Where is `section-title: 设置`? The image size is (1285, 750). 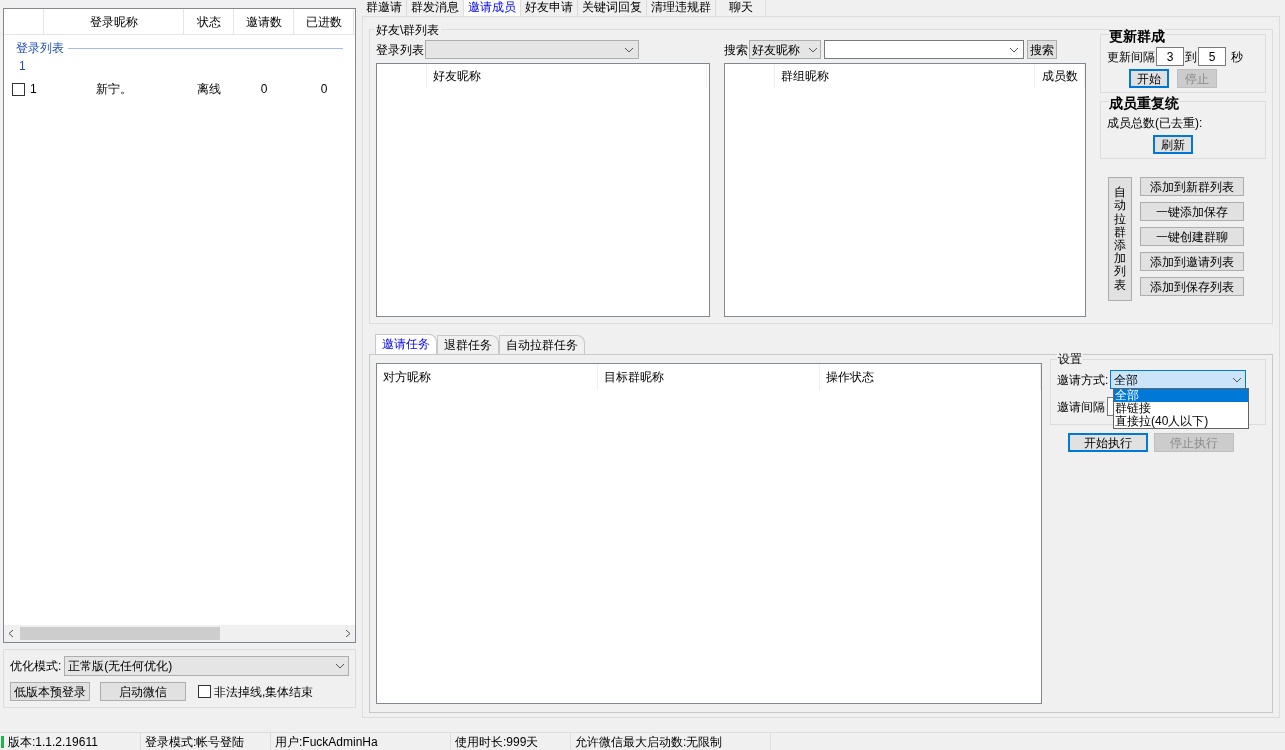 section-title: 设置 is located at coordinates (1070, 359).